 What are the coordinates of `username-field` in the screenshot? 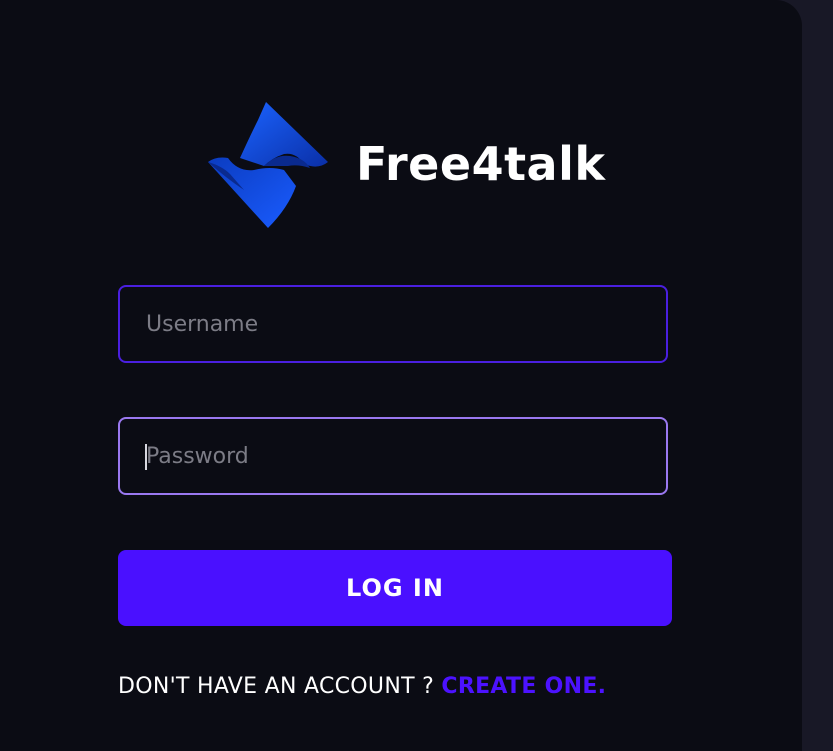 It's located at (393, 324).